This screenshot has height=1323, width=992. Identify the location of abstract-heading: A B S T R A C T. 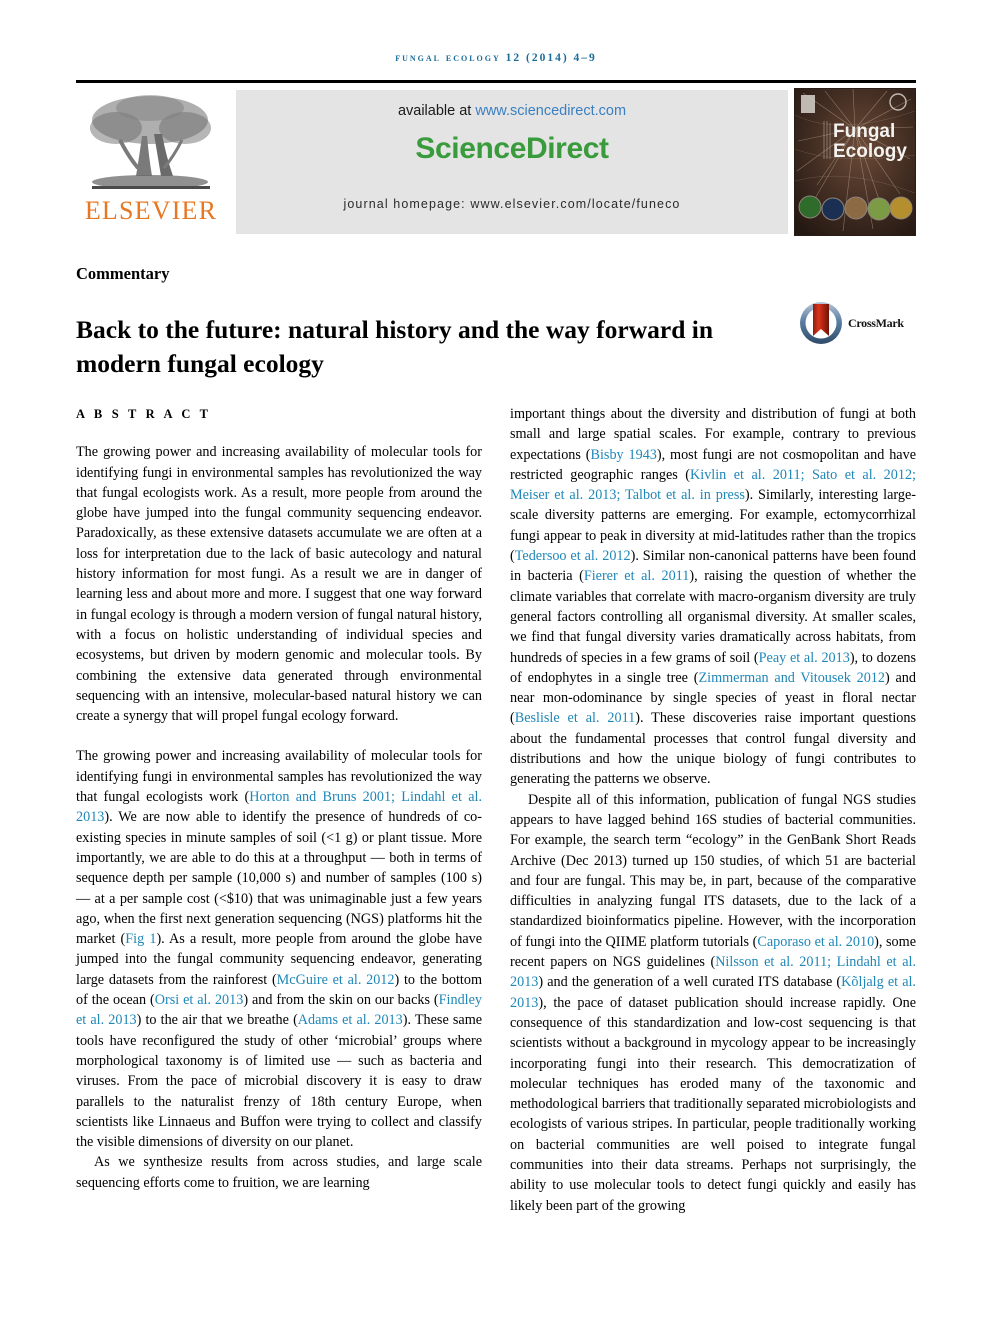
(144, 414).